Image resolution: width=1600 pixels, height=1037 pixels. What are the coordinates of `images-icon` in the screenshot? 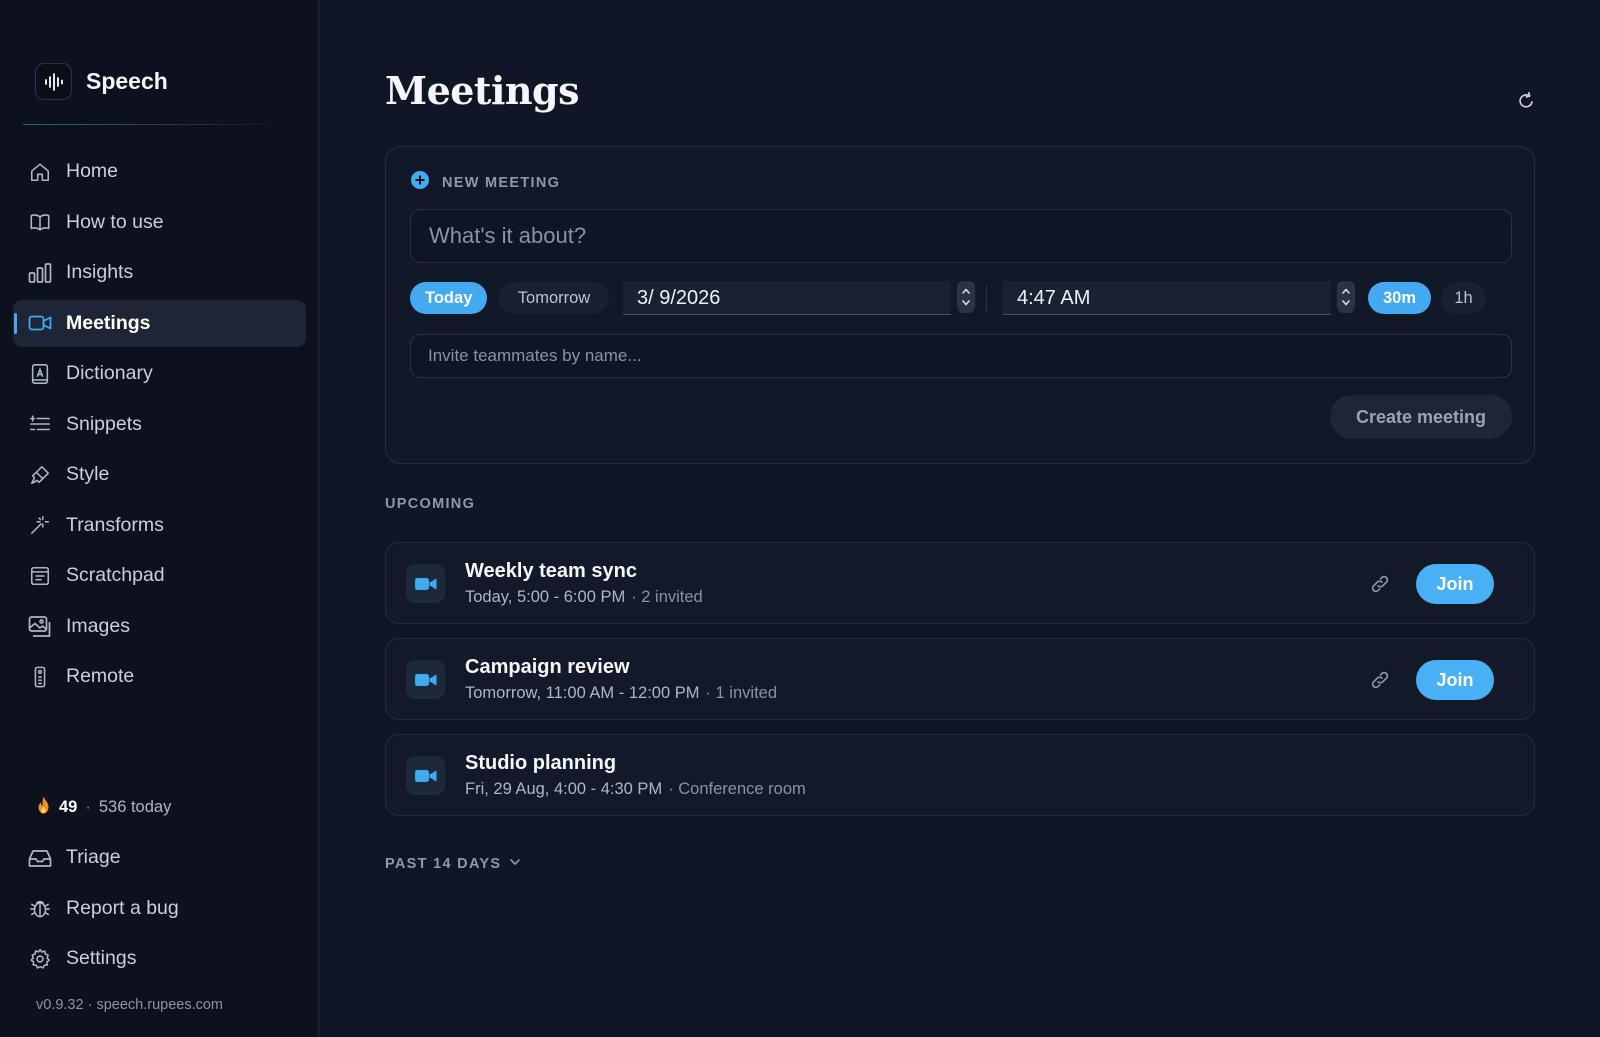 It's located at (40, 626).